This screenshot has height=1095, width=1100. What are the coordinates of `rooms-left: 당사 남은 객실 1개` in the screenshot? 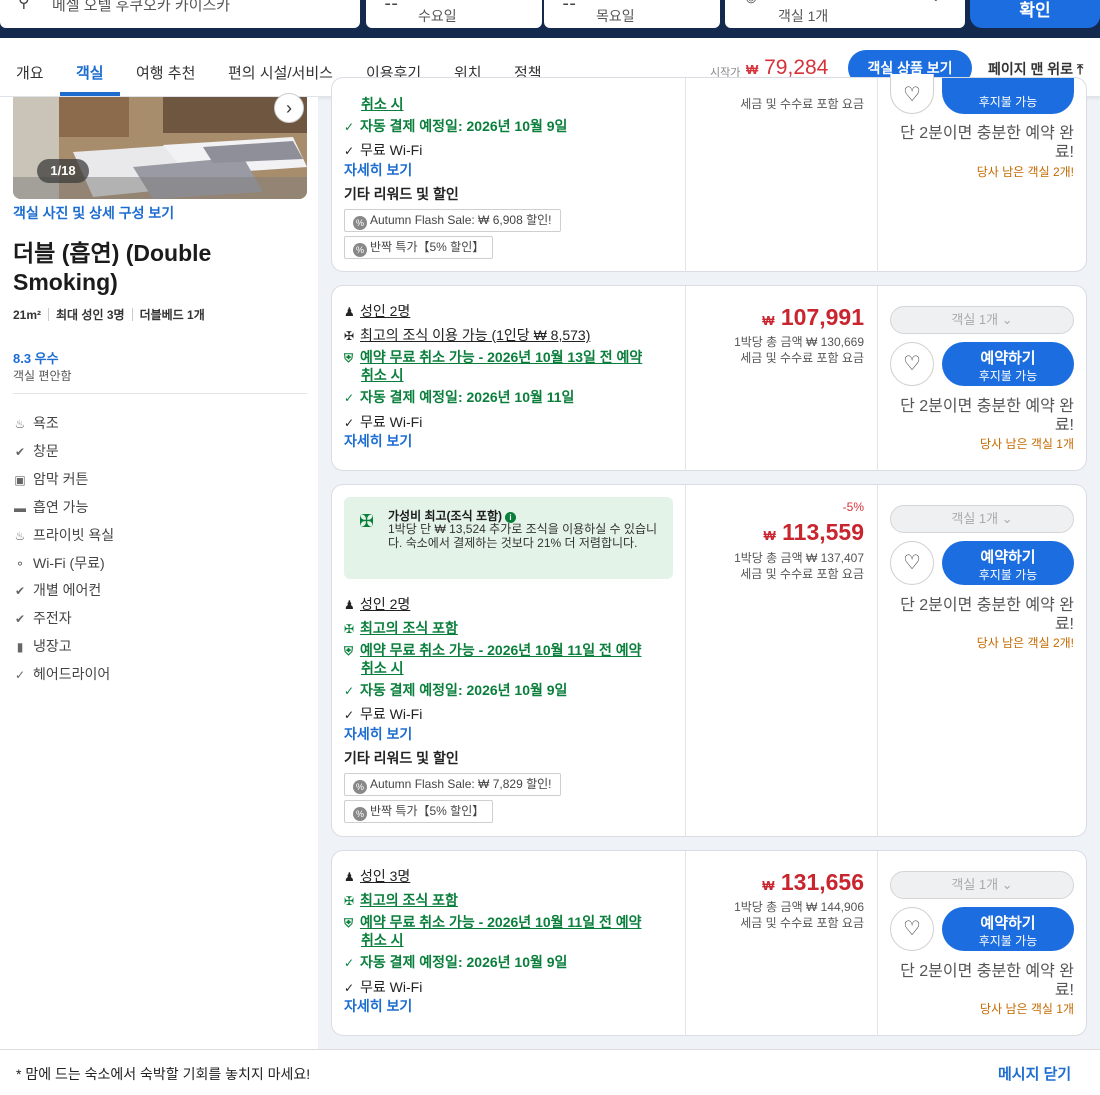 It's located at (1027, 1009).